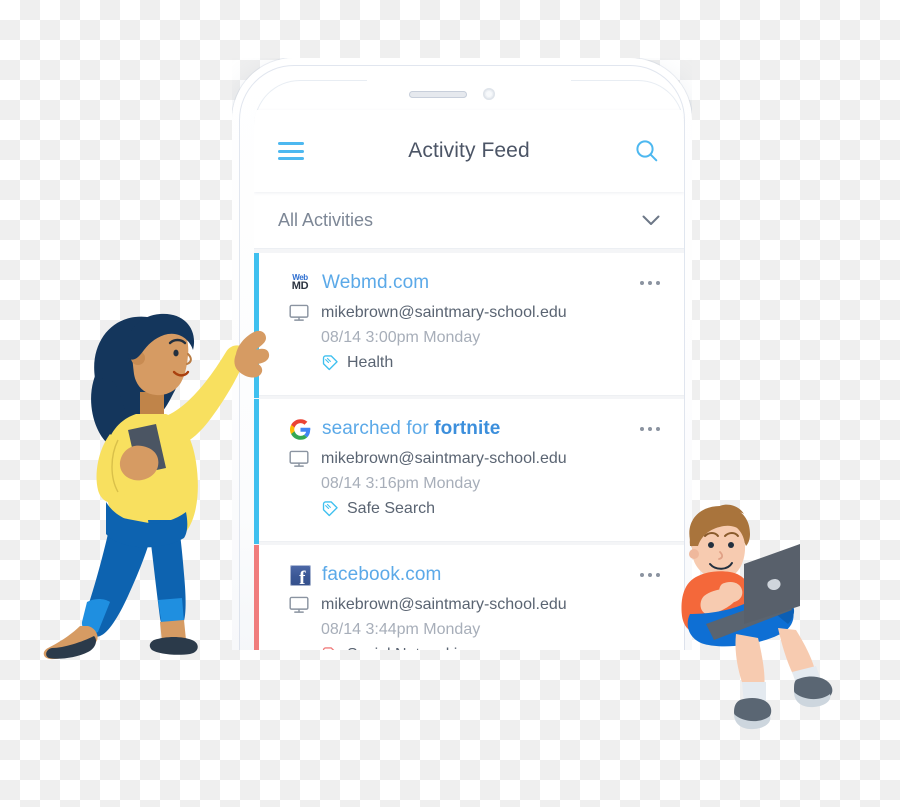 This screenshot has width=900, height=807. I want to click on activity-timestamp: 08/14 3:00pm Monday, so click(401, 337).